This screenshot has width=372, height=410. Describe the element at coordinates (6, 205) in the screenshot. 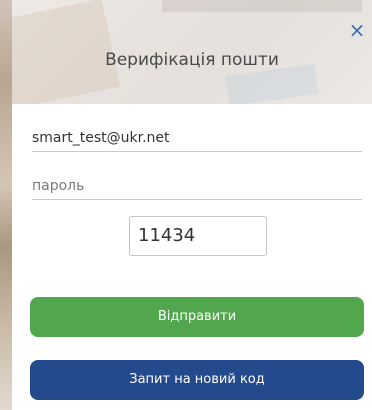

I see `background-page-strip` at that location.